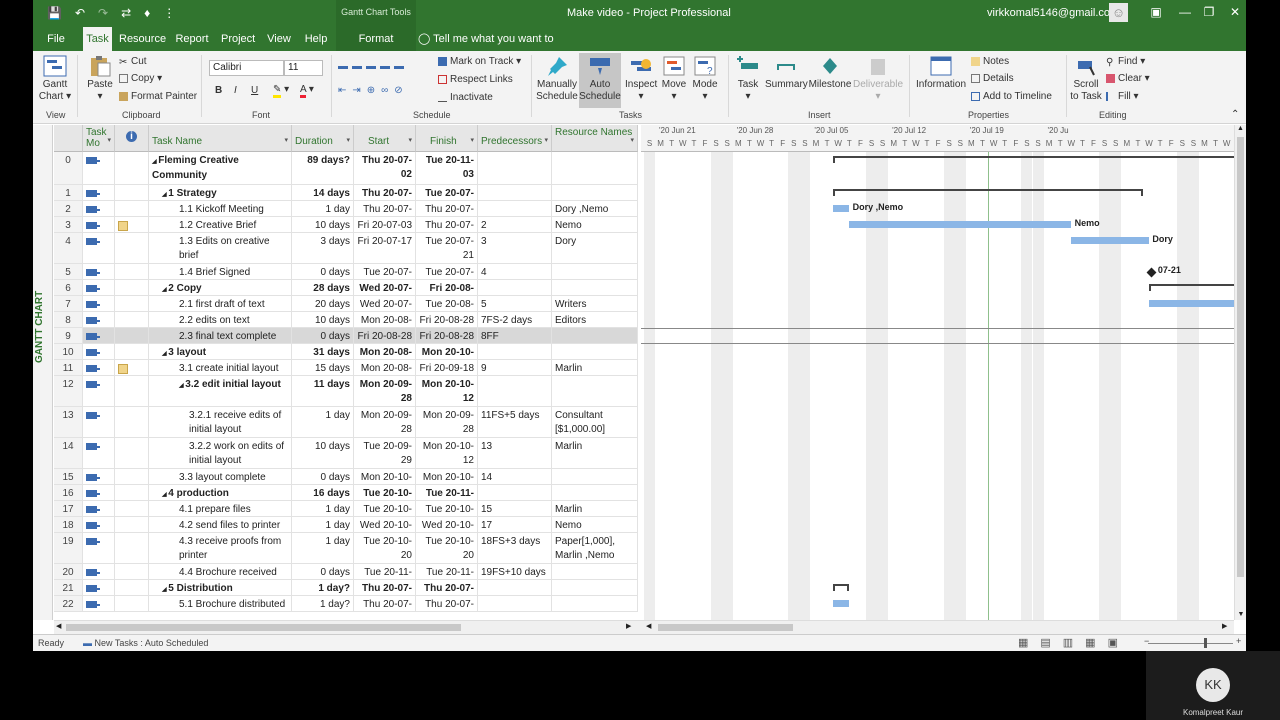 Image resolution: width=1280 pixels, height=720 pixels. What do you see at coordinates (147, 13) in the screenshot?
I see `tag-icon: ♦` at bounding box center [147, 13].